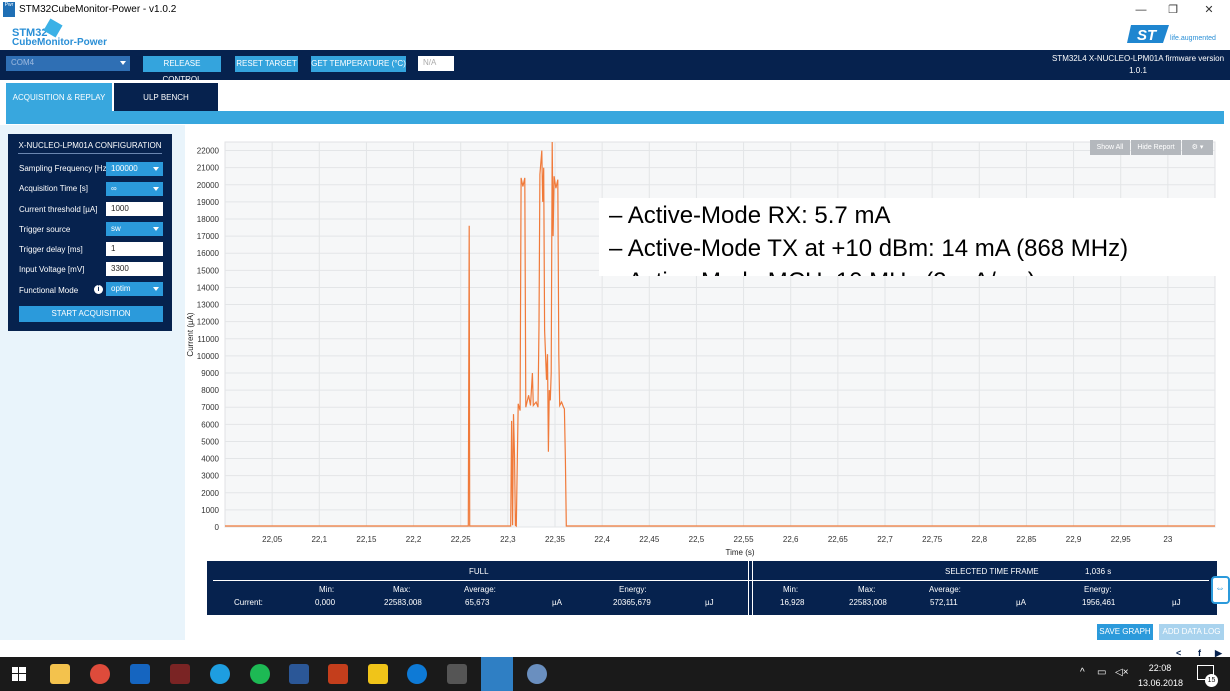 The image size is (1230, 691). I want to click on y-tick-label: 1000, so click(210, 510).